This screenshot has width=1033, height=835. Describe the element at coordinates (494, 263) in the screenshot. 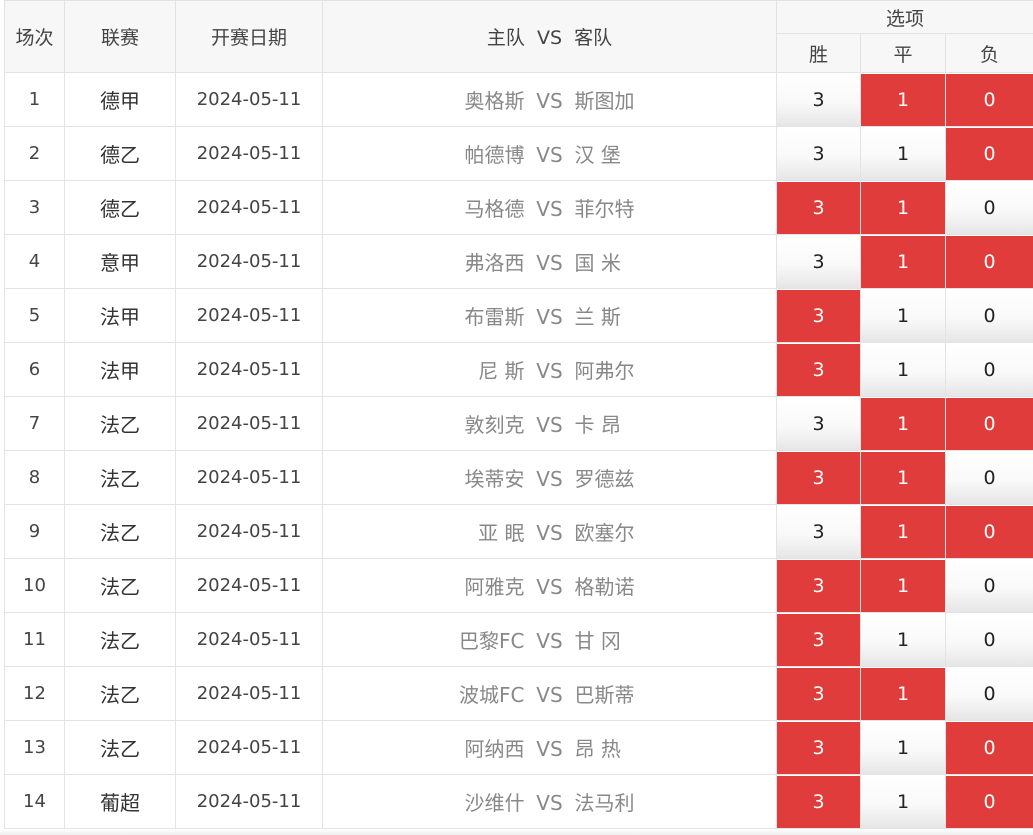

I see `home-team: 弗洛西` at that location.